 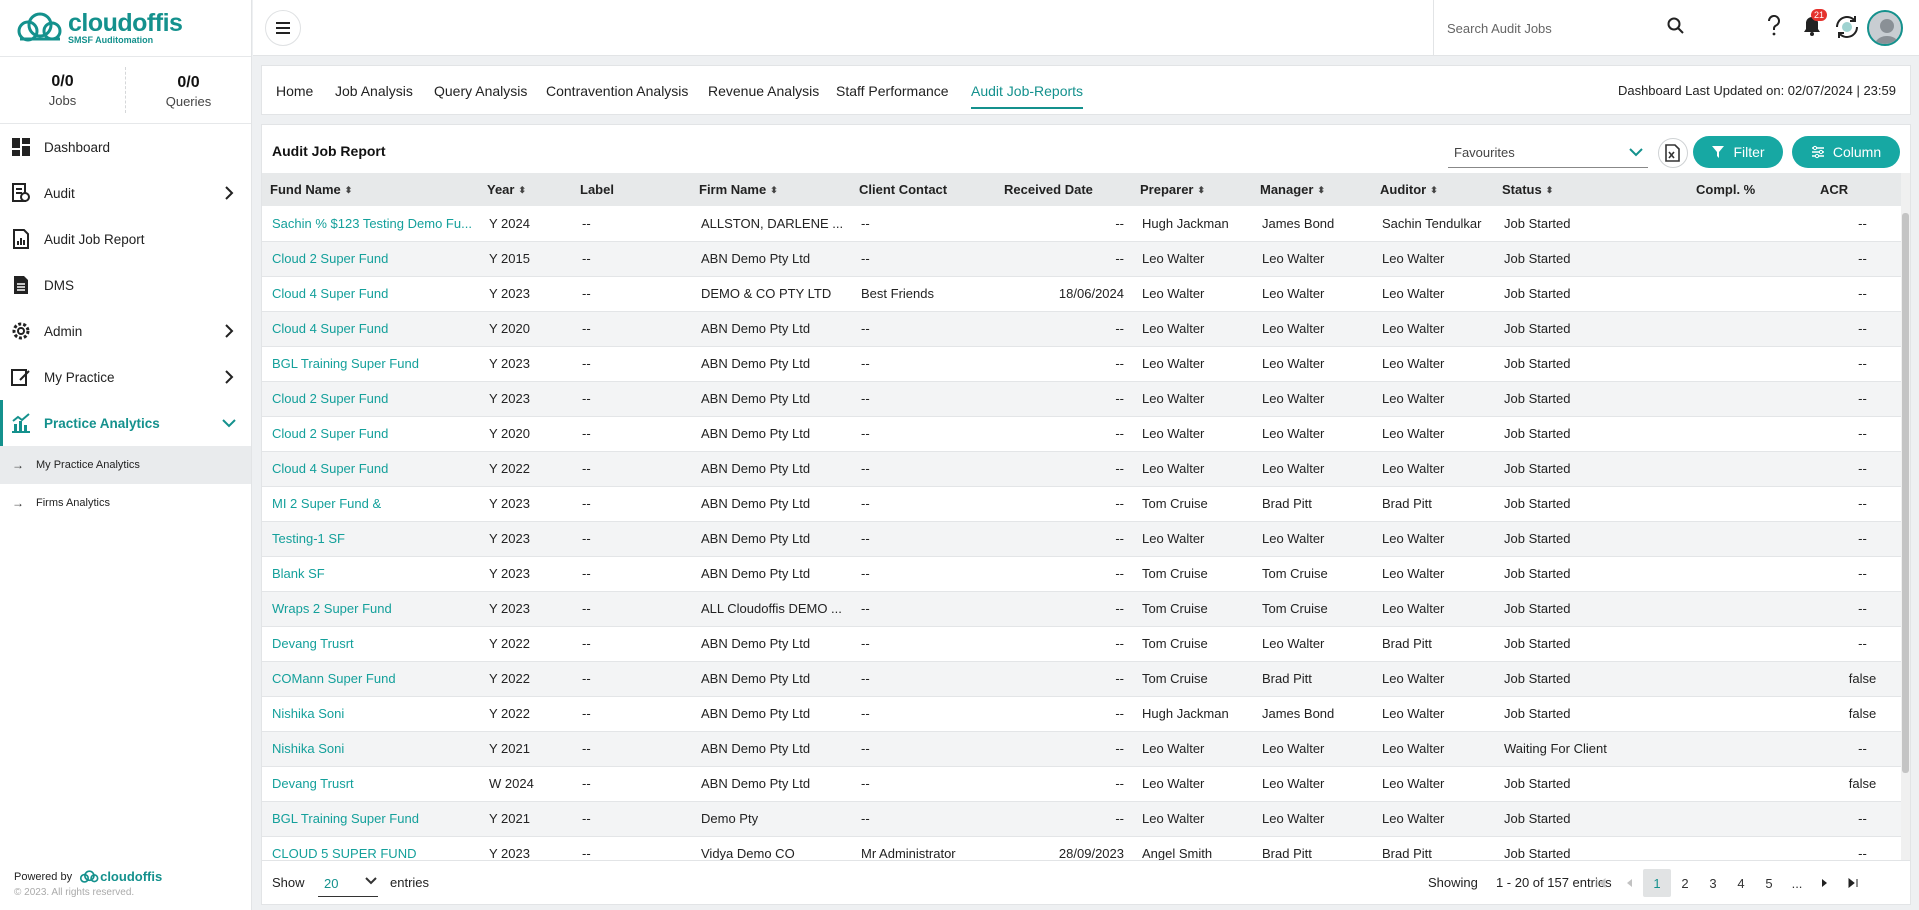 I want to click on page-button: 1, so click(x=1657, y=883).